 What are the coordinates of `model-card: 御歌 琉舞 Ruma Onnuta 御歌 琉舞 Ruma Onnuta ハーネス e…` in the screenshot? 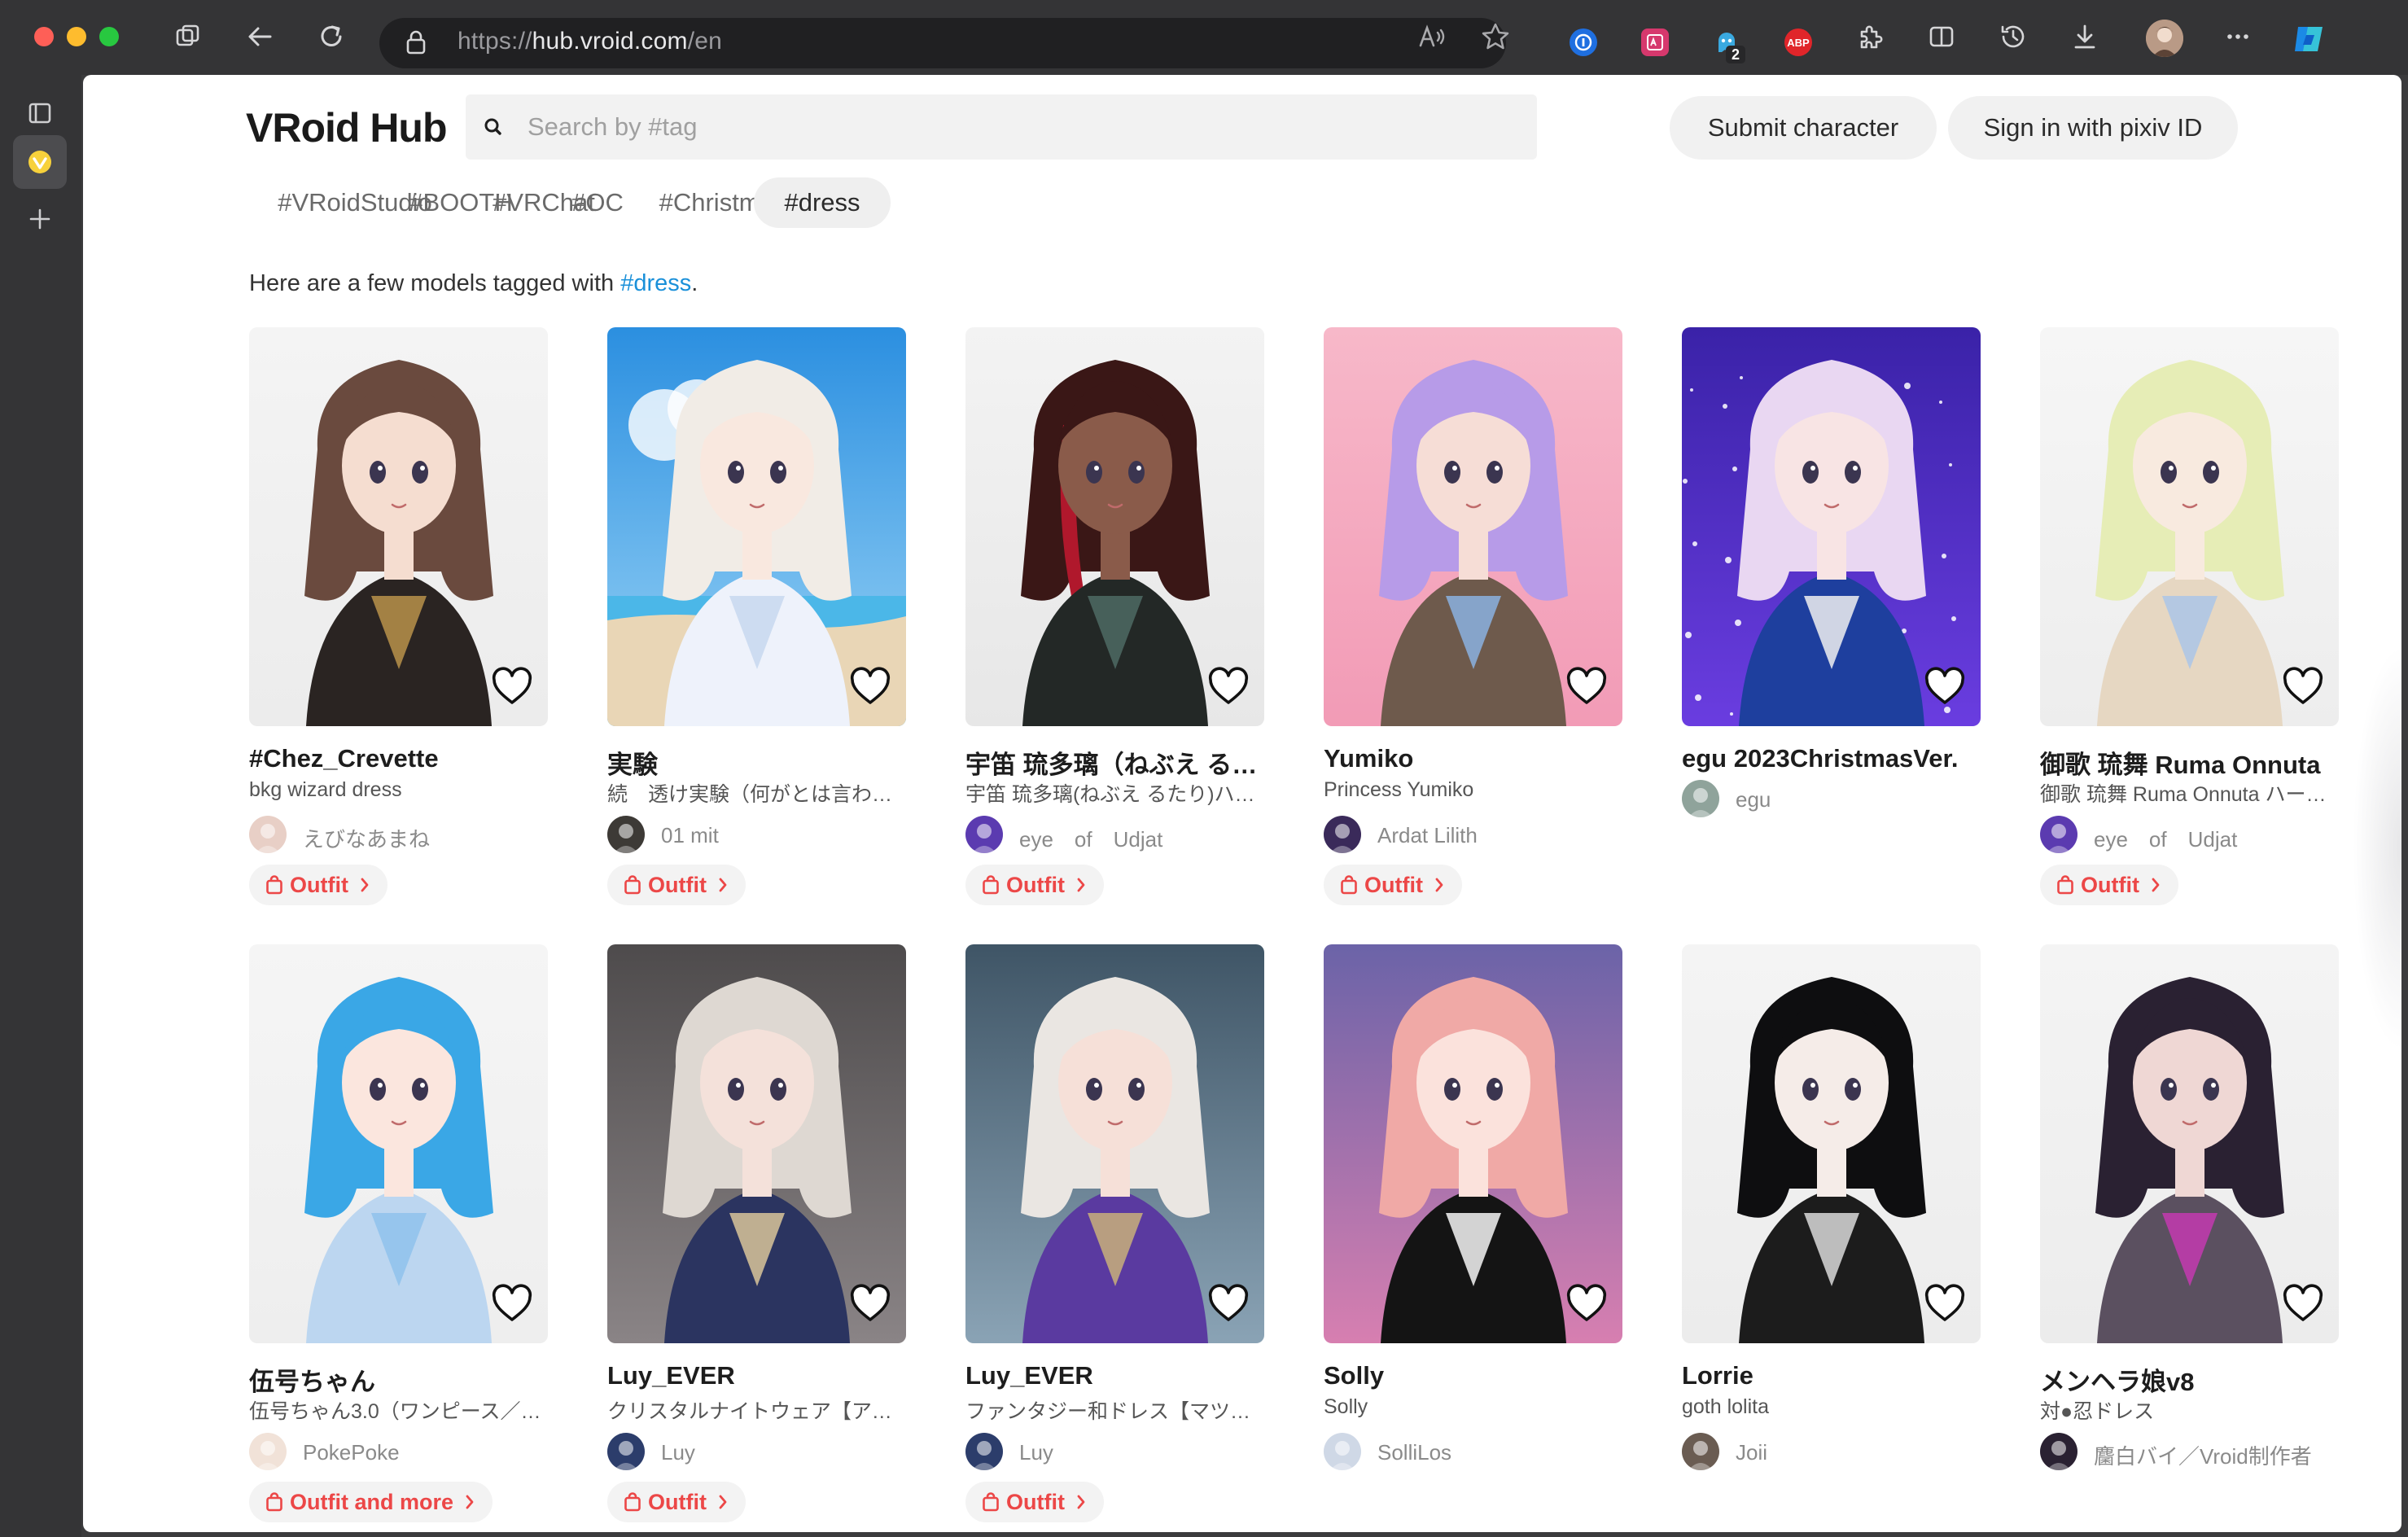 It's located at (2189, 620).